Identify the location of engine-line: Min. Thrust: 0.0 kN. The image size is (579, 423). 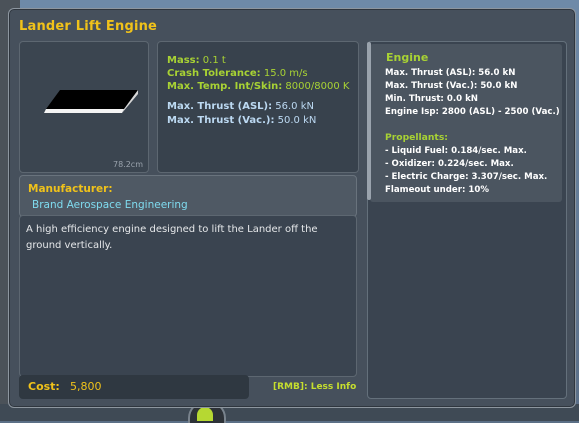
(431, 99).